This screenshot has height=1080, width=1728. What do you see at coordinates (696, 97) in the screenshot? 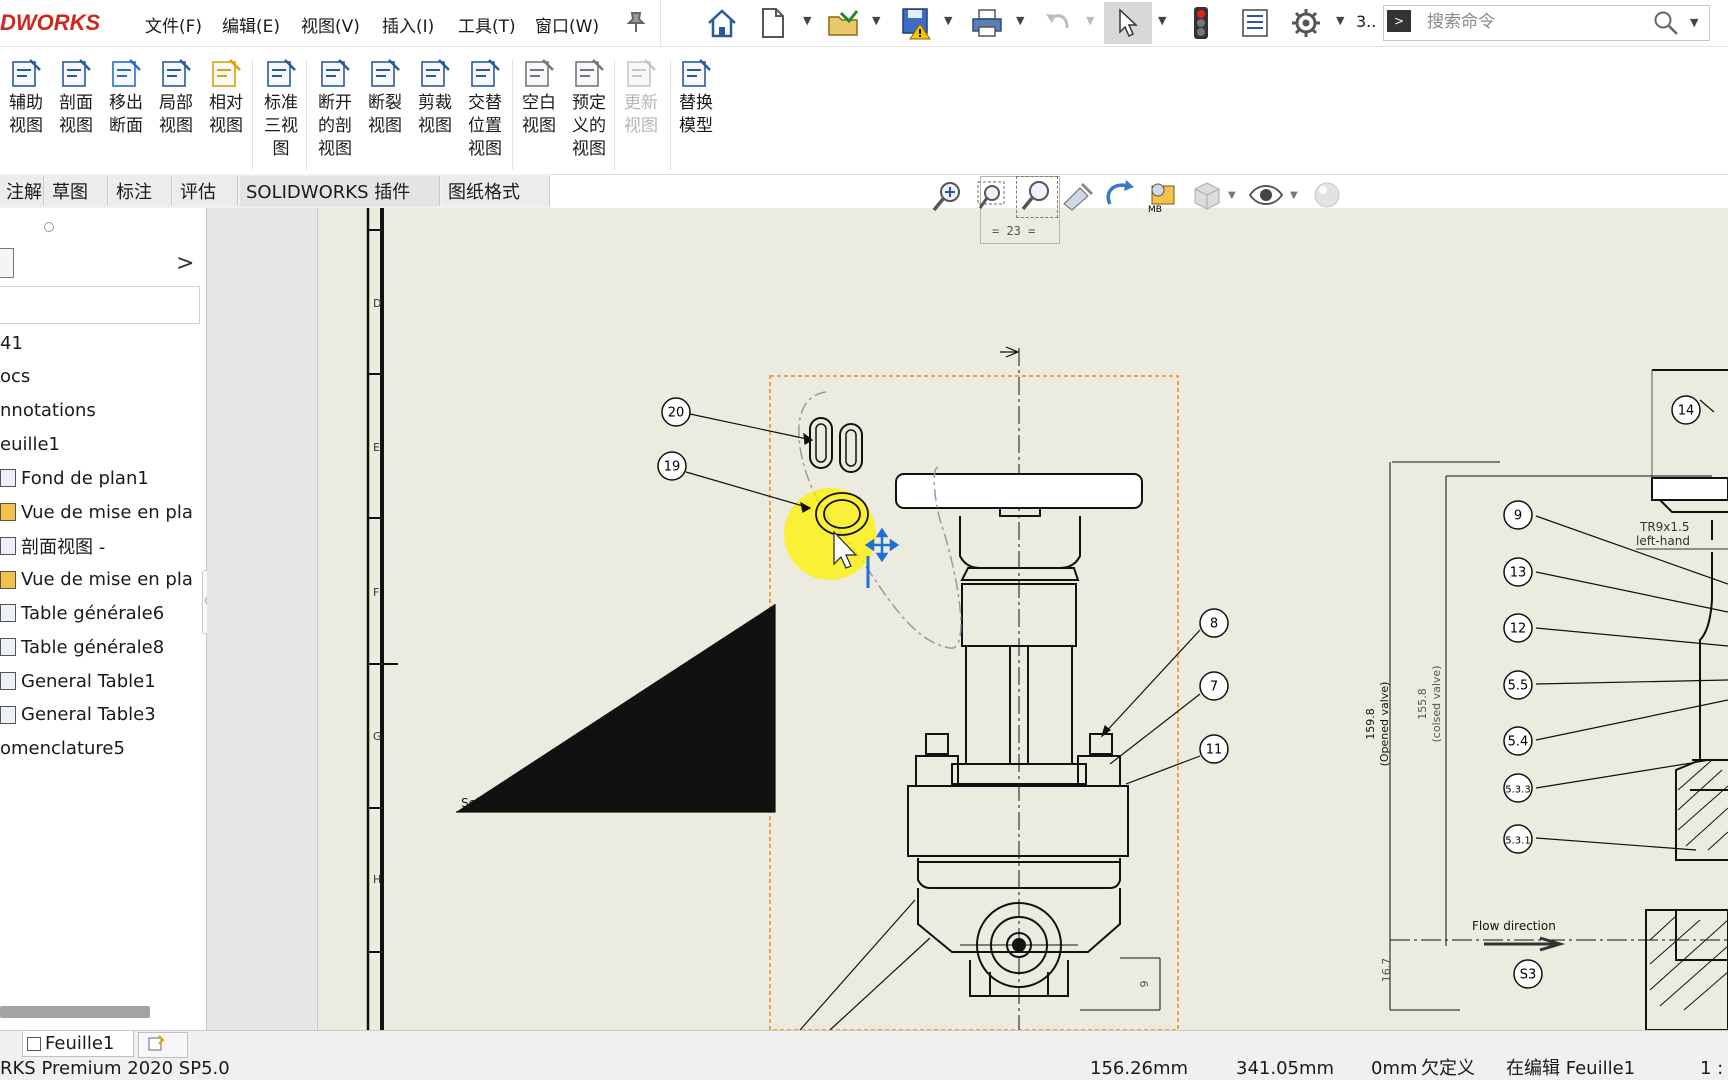
I see `ribbon-button-replace-model: 替换模型` at bounding box center [696, 97].